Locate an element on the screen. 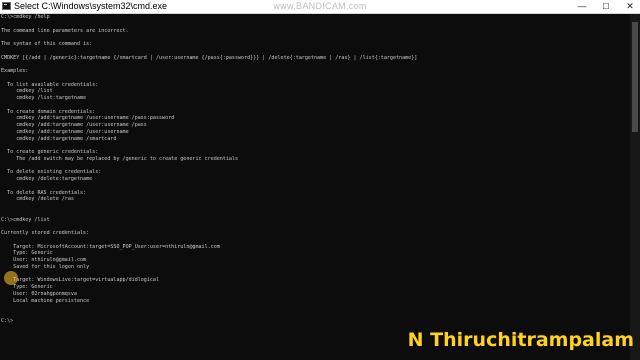 Image resolution: width=640 pixels, height=360 pixels. maximize-button: ☐ is located at coordinates (606, 6).